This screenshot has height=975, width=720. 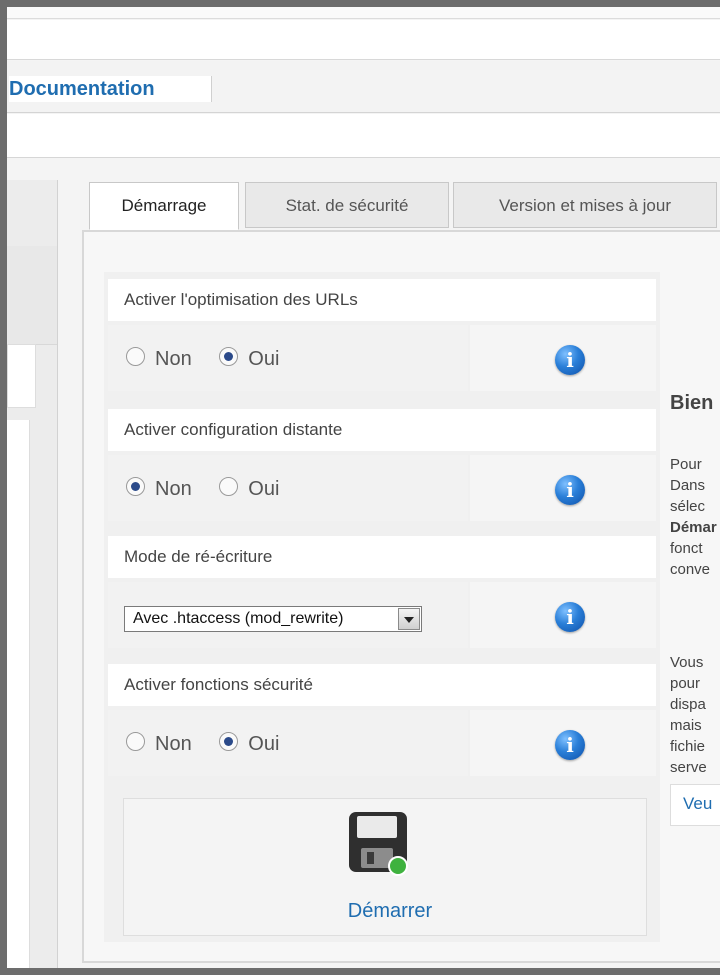 I want to click on welcome-text-line: fichie, so click(x=688, y=746).